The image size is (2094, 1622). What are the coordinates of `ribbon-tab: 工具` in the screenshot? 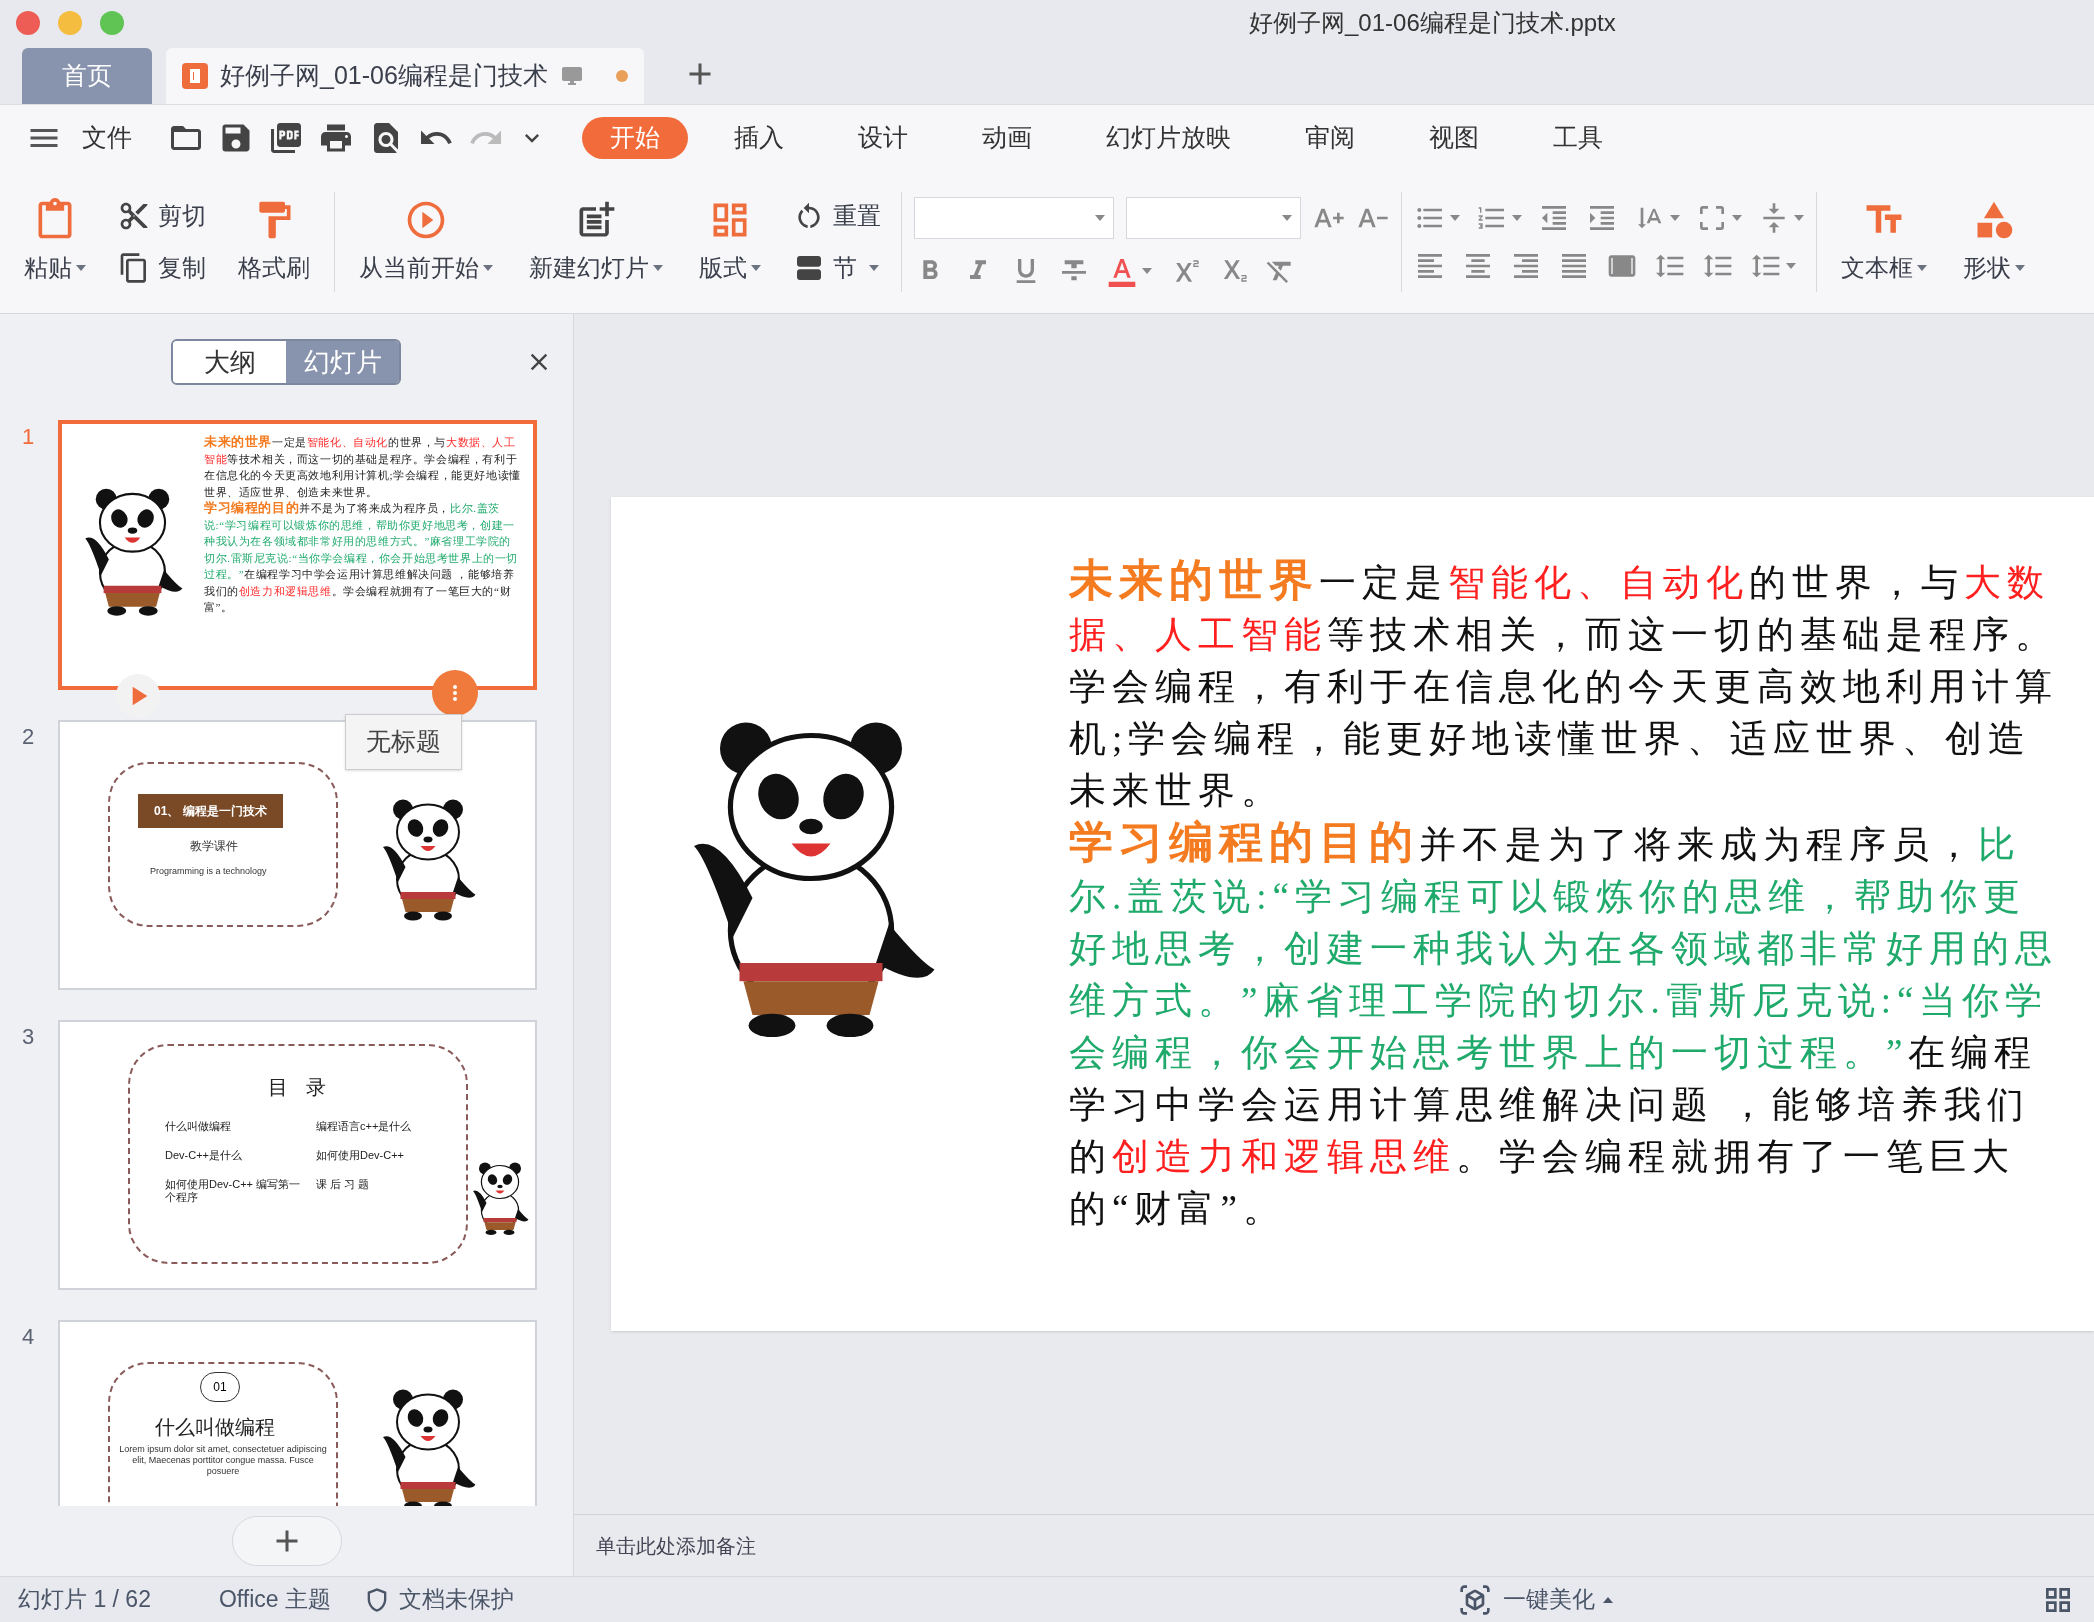 It's located at (1578, 137).